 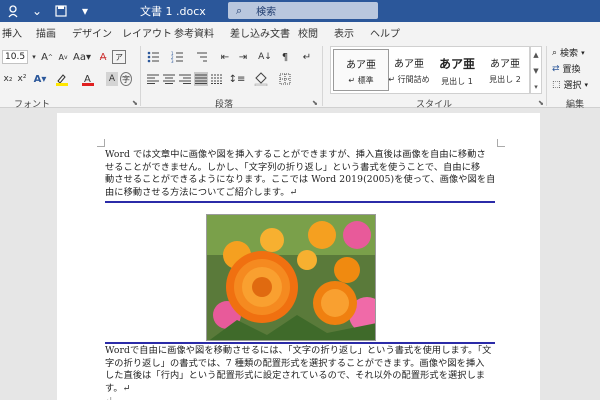 What do you see at coordinates (61, 11) in the screenshot?
I see `save-icon` at bounding box center [61, 11].